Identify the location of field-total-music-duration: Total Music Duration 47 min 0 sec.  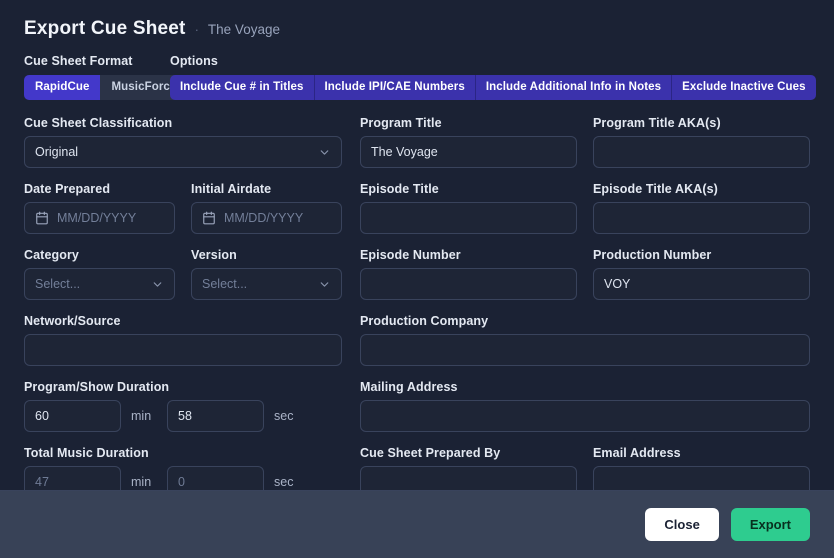
(183, 468).